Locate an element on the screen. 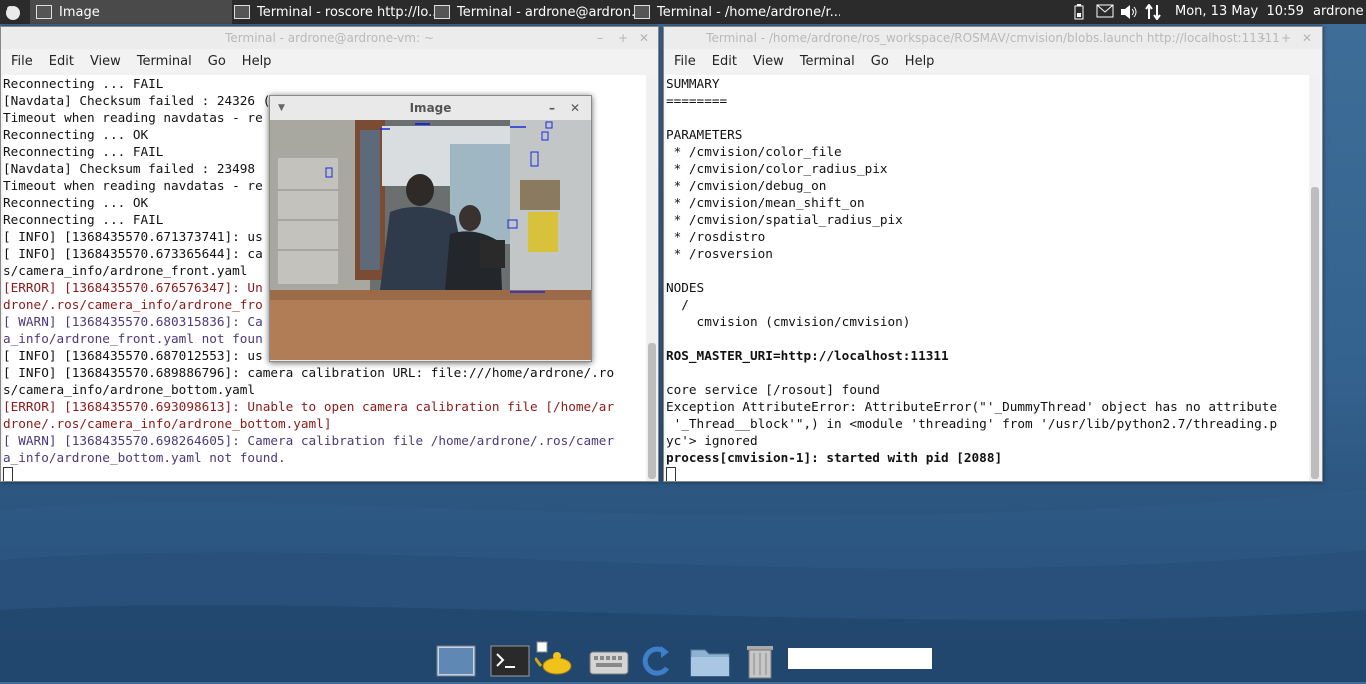 The width and height of the screenshot is (1366, 684). keyboard-icon is located at coordinates (609, 660).